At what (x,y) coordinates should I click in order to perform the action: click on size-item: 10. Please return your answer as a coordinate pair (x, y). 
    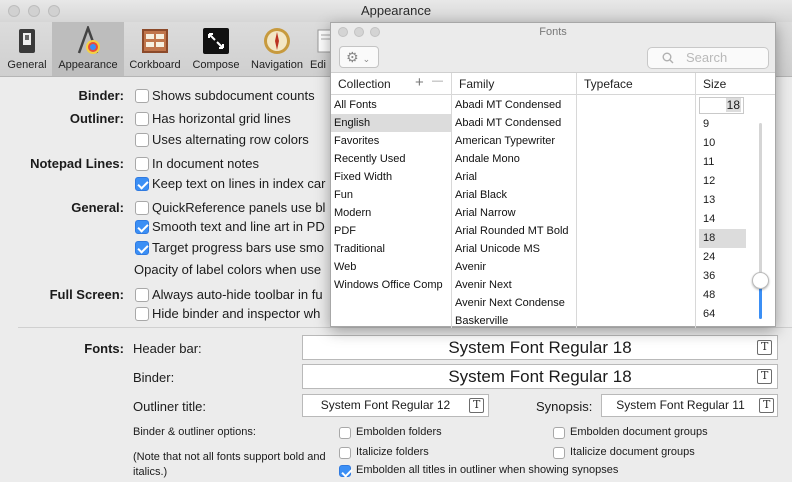
    Looking at the image, I should click on (722, 143).